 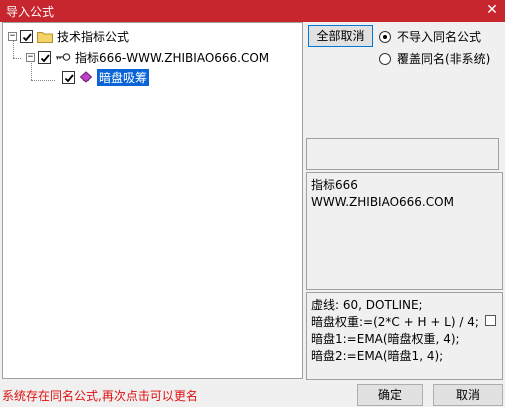 What do you see at coordinates (45, 36) in the screenshot?
I see `folder-icon` at bounding box center [45, 36].